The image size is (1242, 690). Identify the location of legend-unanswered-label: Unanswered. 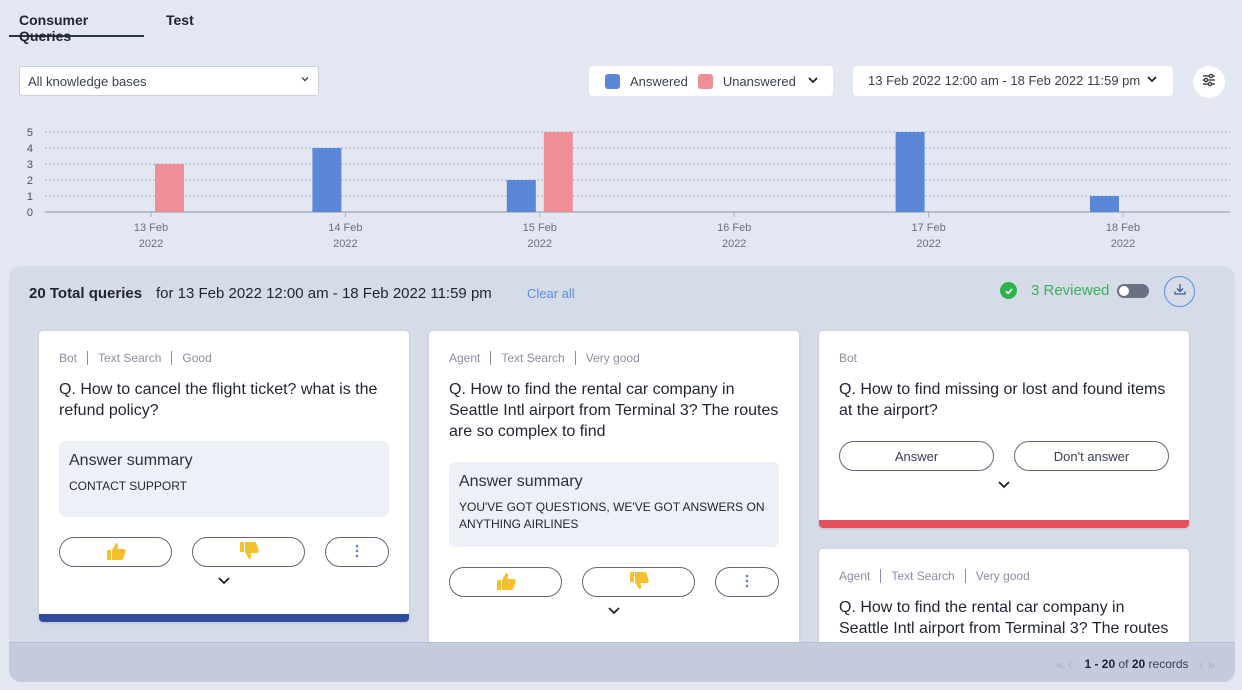
(759, 81).